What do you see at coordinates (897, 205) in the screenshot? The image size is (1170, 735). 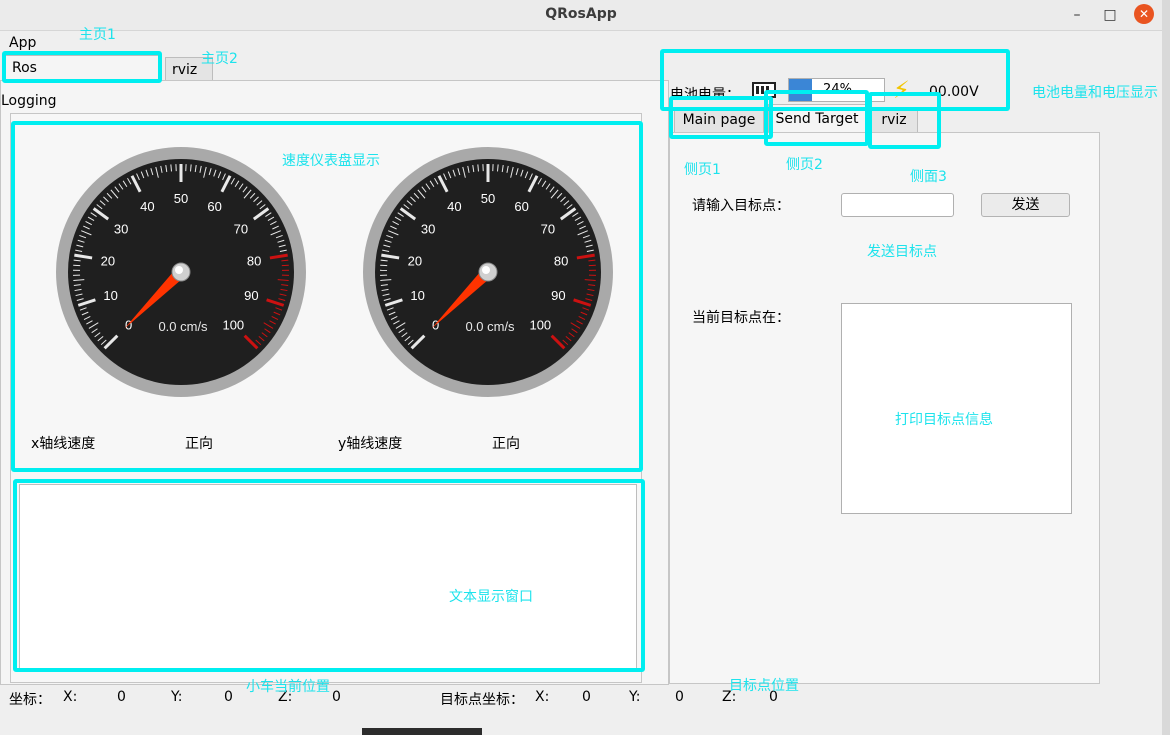 I see `target-input` at bounding box center [897, 205].